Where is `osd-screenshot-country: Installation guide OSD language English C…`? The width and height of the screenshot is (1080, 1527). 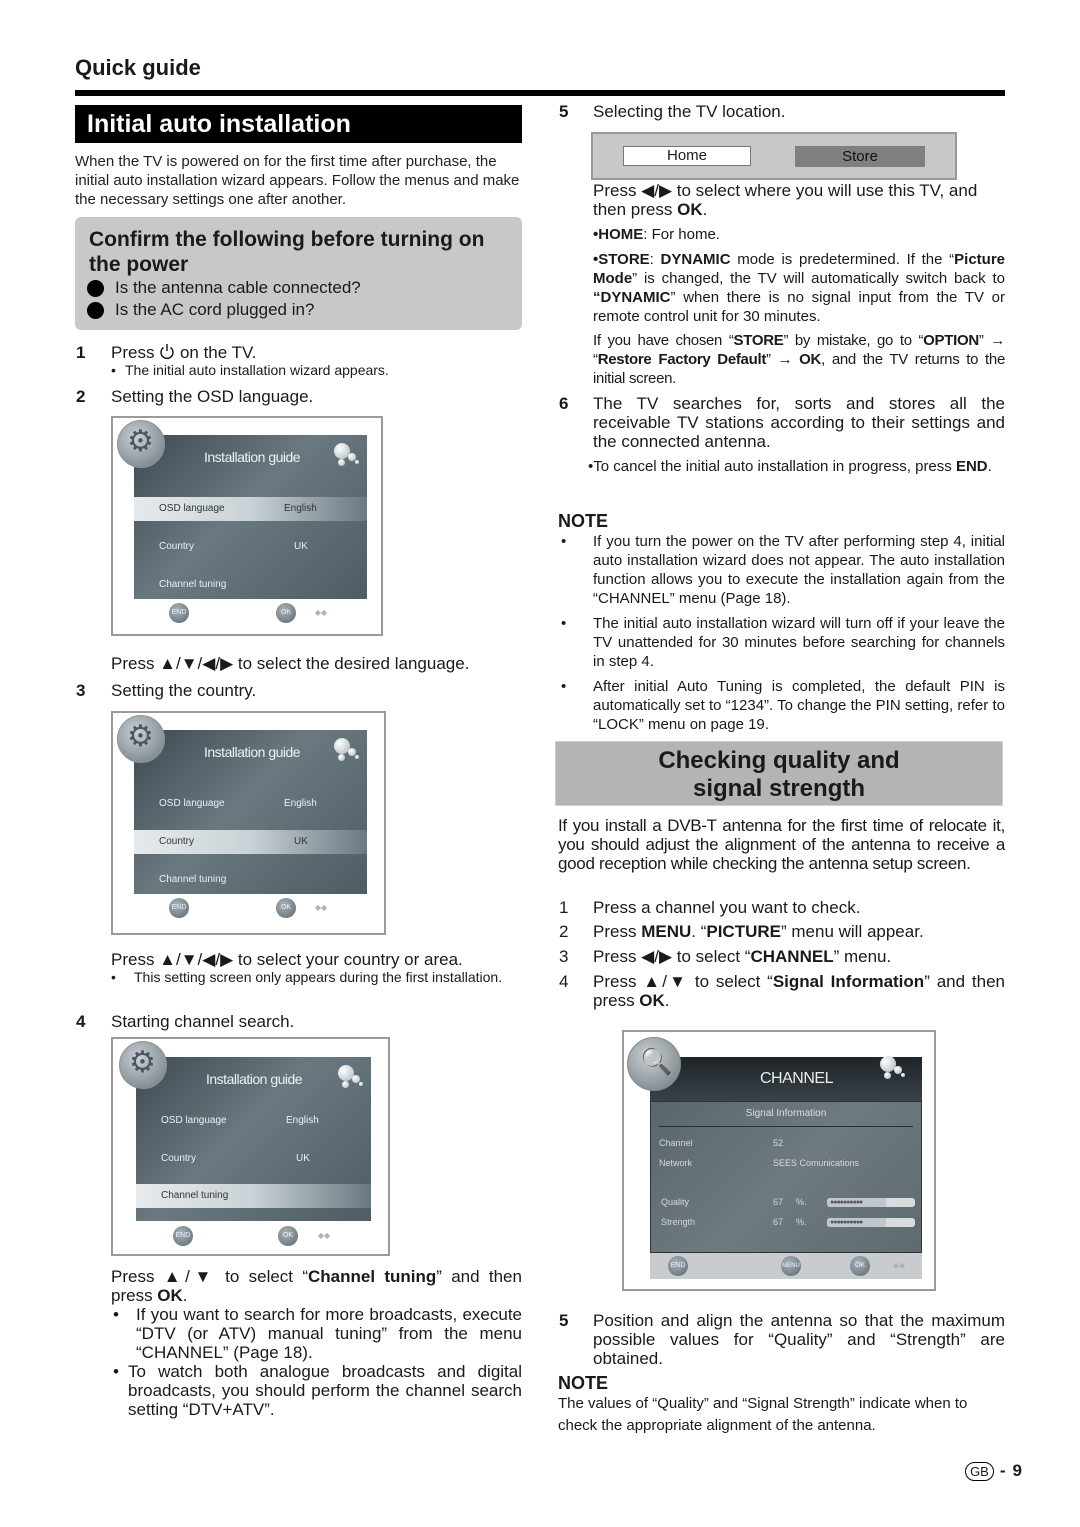 osd-screenshot-country: Installation guide OSD language English C… is located at coordinates (248, 823).